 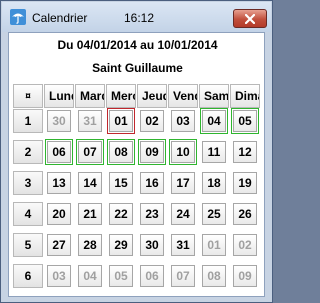 I want to click on day-cell: 14, so click(x=90, y=183).